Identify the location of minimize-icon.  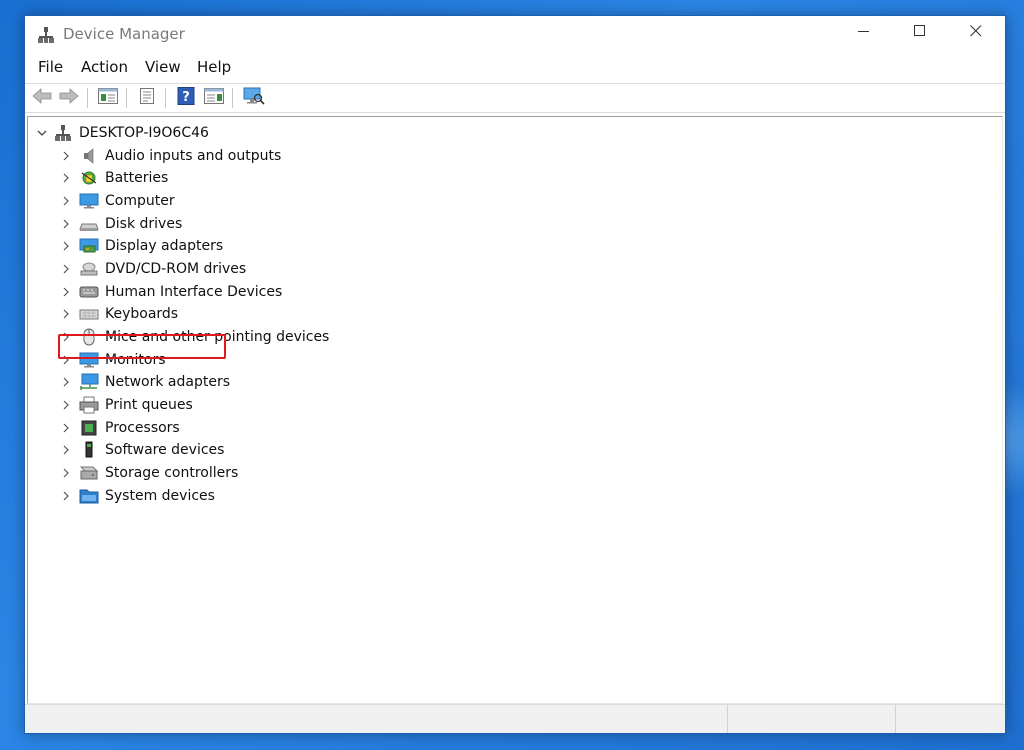
(864, 33).